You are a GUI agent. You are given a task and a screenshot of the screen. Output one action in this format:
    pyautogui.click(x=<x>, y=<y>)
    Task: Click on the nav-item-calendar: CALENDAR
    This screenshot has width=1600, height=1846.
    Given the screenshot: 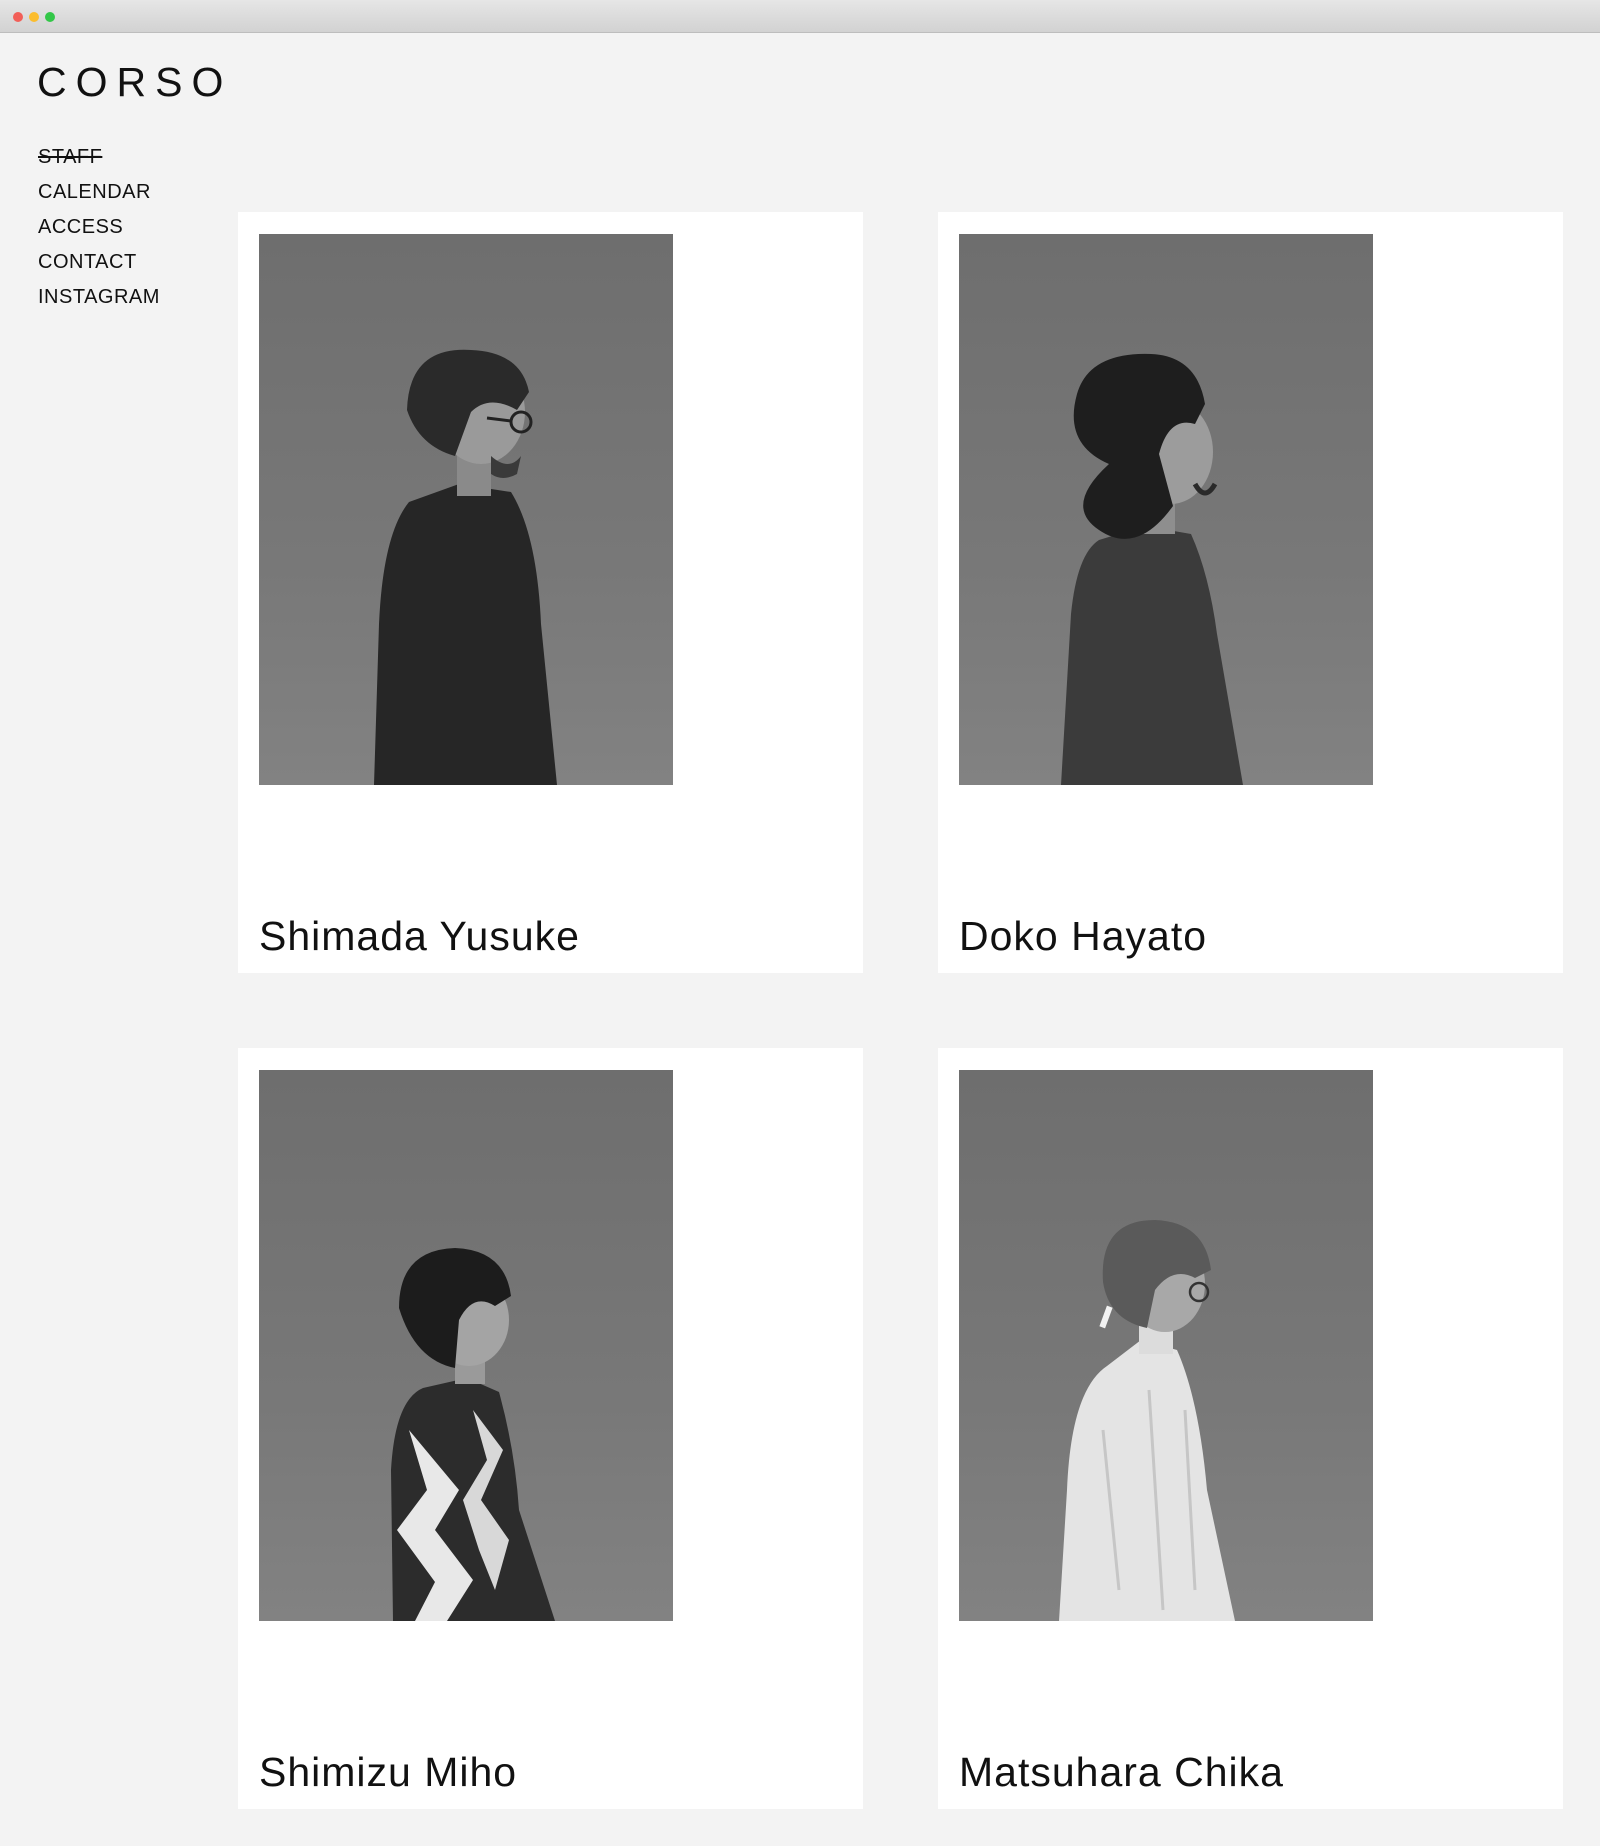 What is the action you would take?
    pyautogui.click(x=99, y=192)
    